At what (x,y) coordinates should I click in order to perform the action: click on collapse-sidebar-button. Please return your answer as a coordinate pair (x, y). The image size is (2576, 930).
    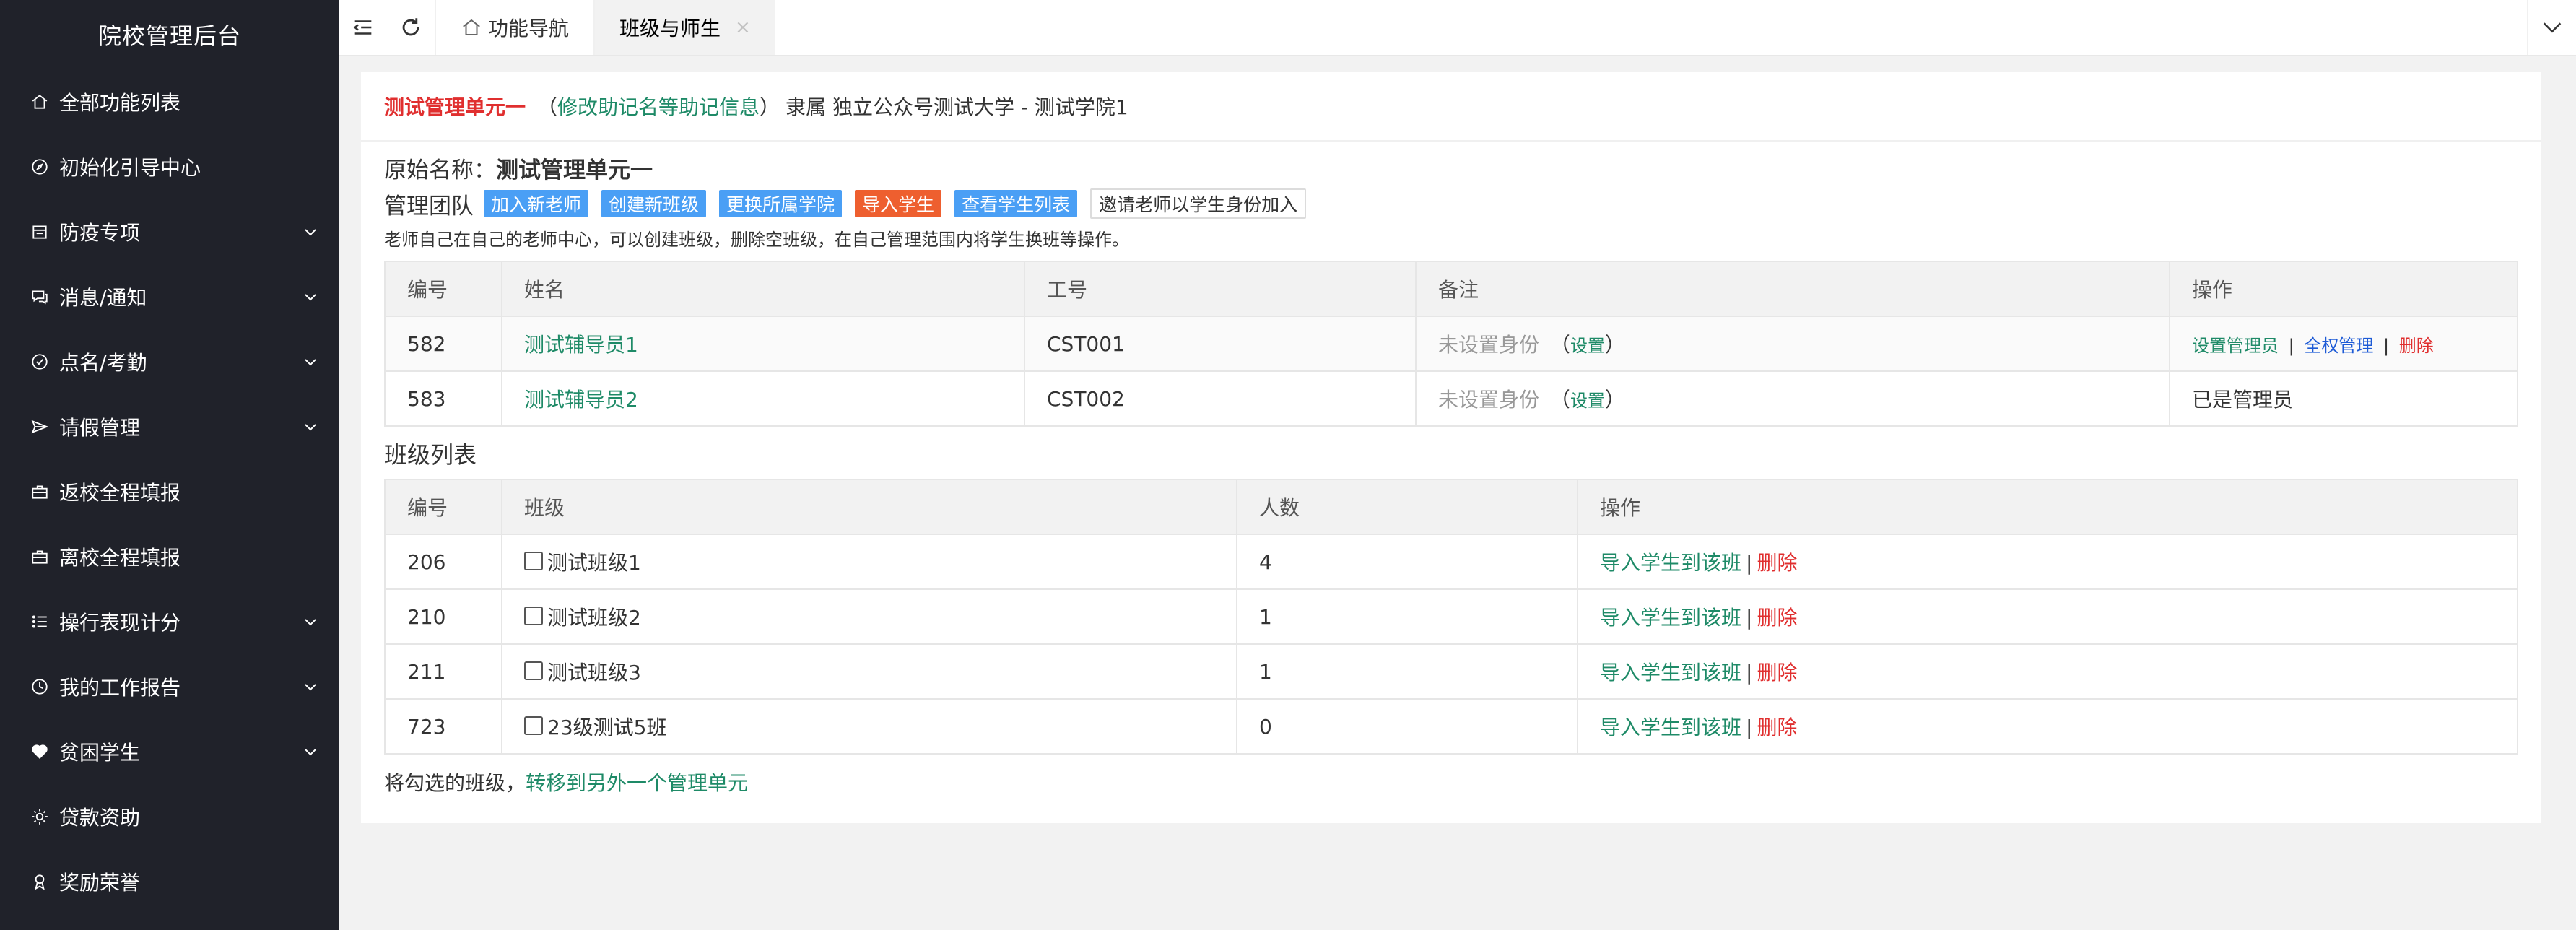
    Looking at the image, I should click on (363, 27).